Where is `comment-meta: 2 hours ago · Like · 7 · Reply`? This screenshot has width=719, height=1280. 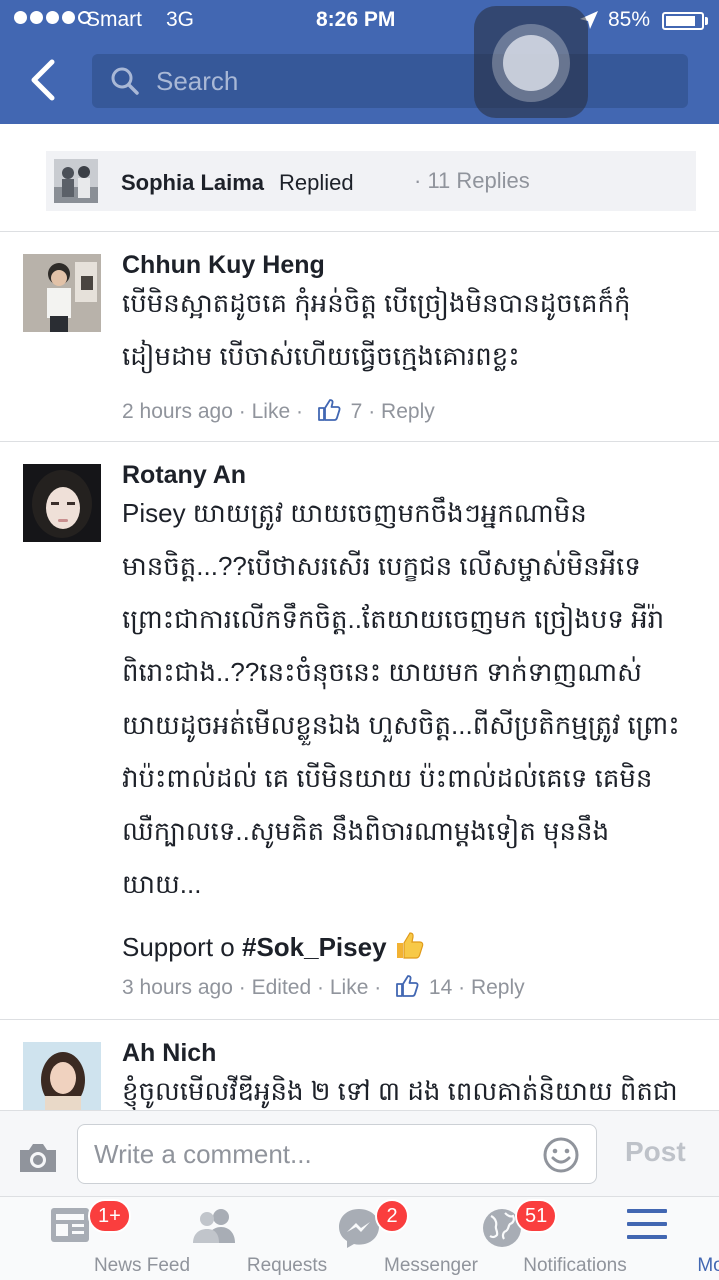 comment-meta: 2 hours ago · Like · 7 · Reply is located at coordinates (278, 411).